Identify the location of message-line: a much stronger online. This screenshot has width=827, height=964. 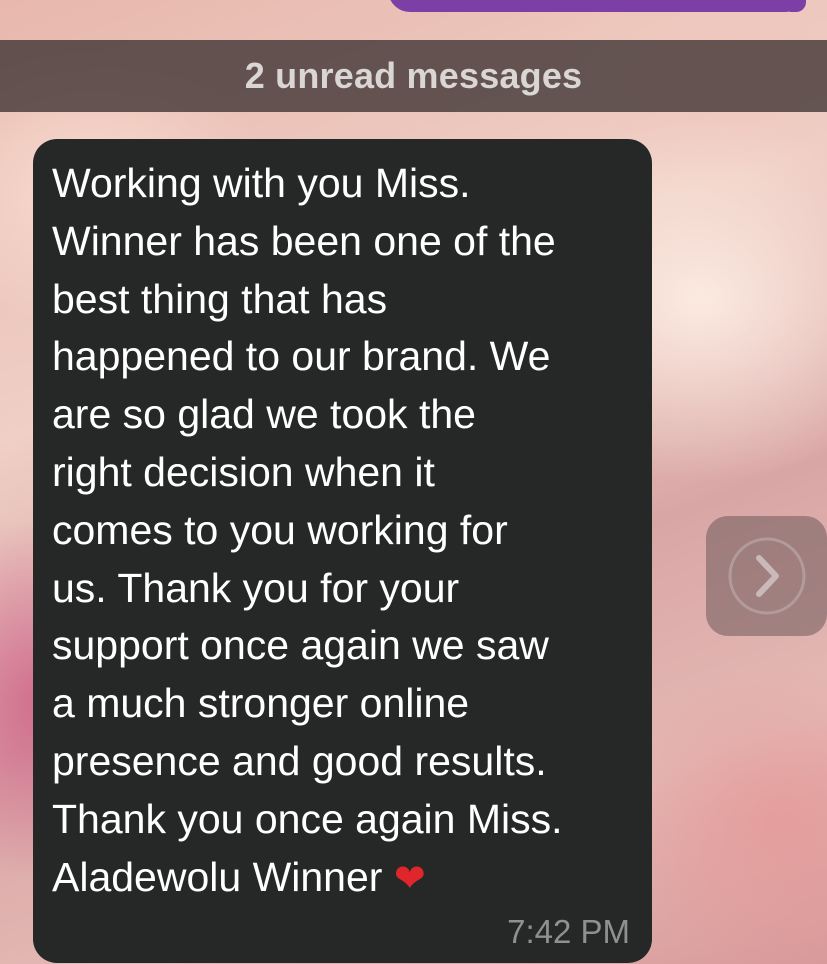
(261, 703).